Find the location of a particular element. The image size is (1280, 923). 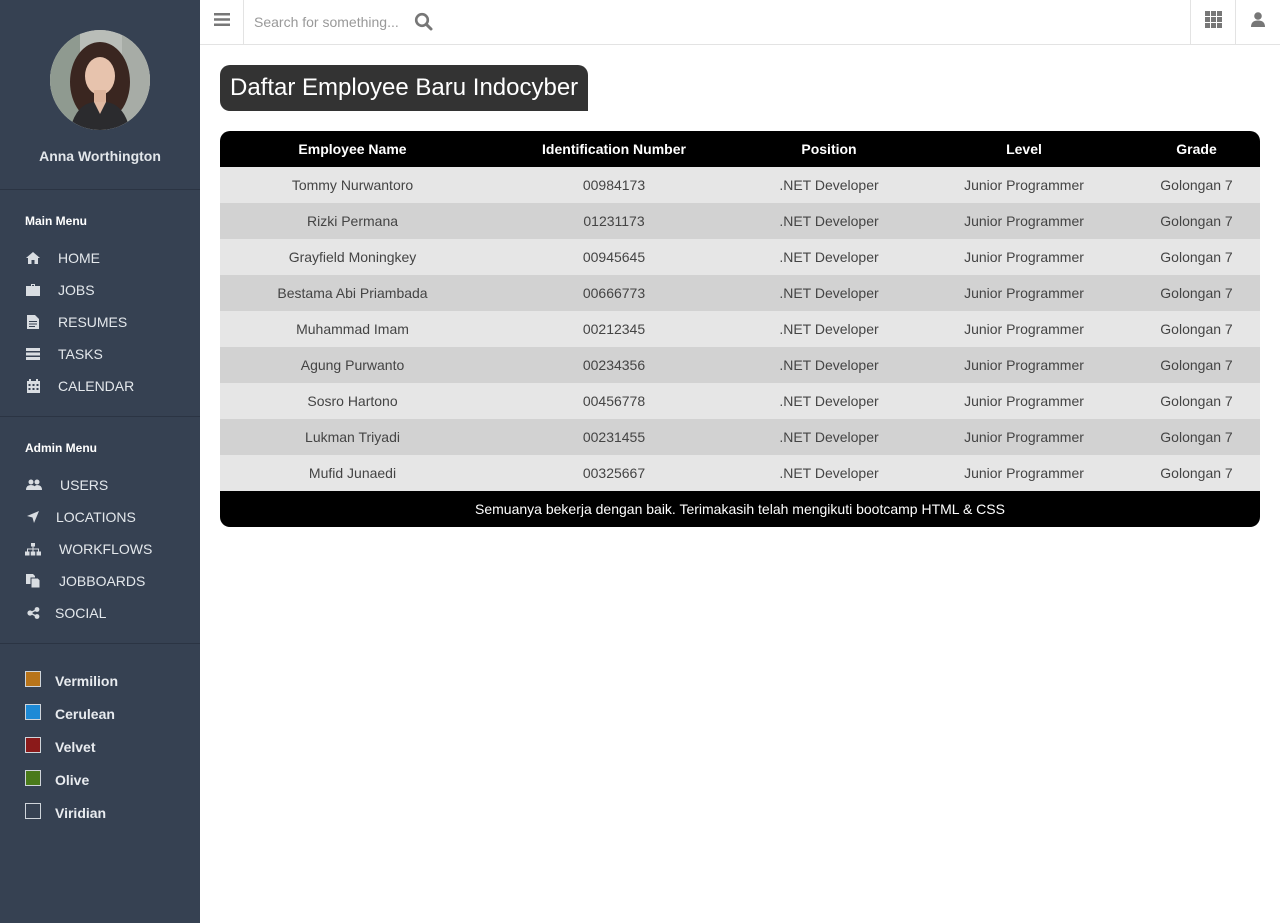

profile-name: Anna Worthington is located at coordinates (100, 156).